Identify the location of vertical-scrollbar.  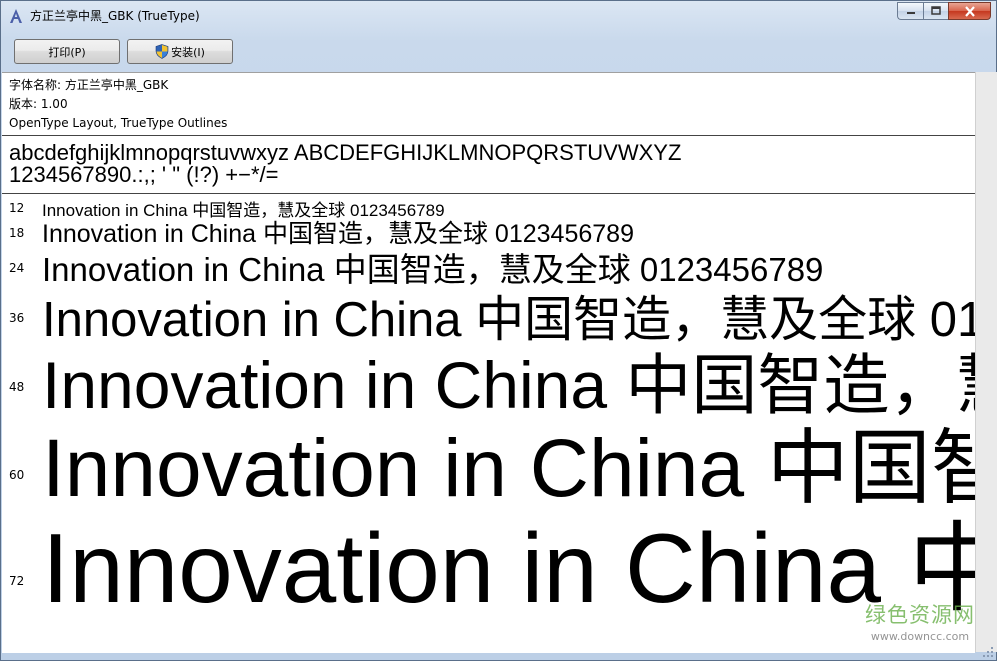
(986, 362).